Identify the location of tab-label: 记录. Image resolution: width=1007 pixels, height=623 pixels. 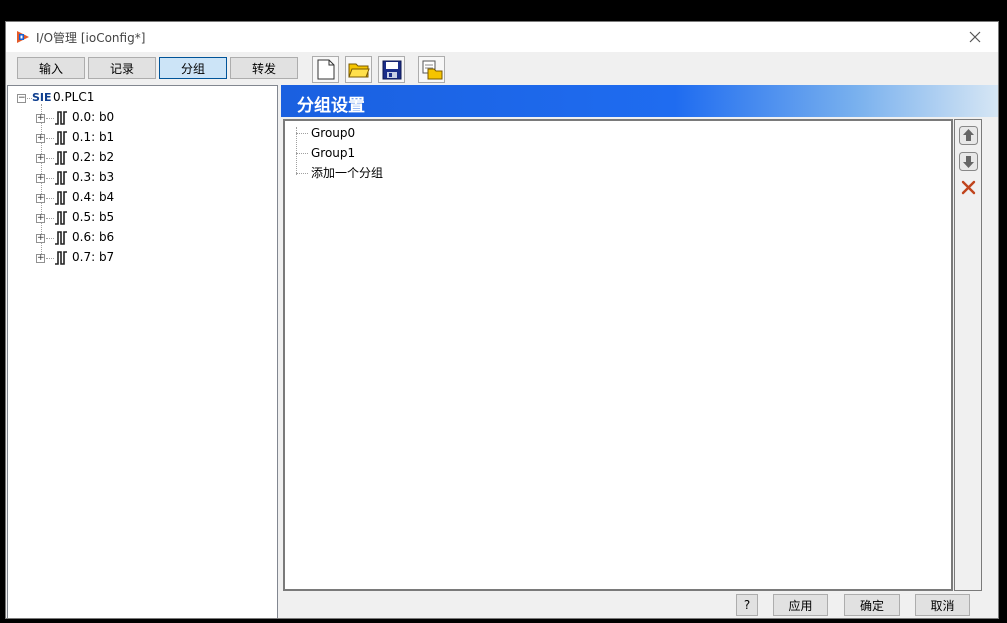
(121, 68).